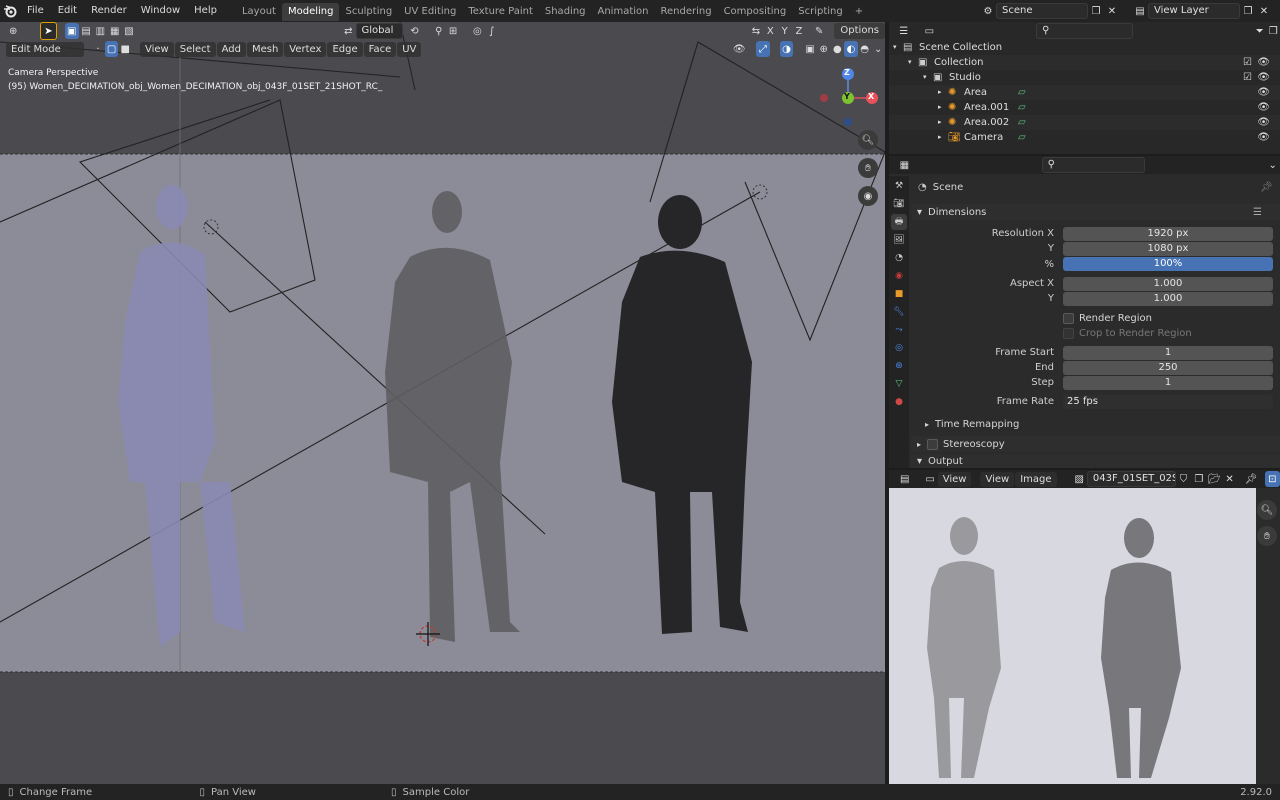  Describe the element at coordinates (205, 11) in the screenshot. I see `menu-help: Help` at that location.